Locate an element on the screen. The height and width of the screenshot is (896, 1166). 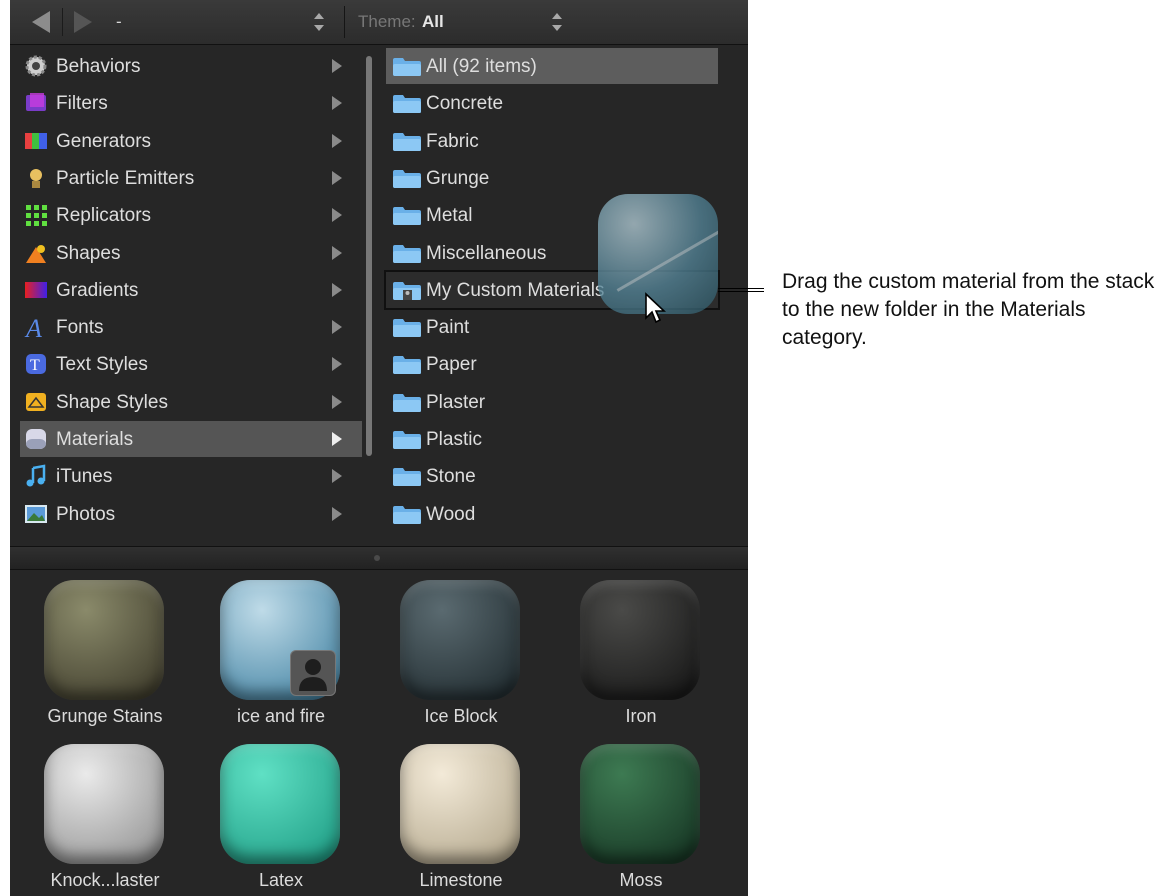
category-item-replicators: Replicators is located at coordinates (191, 215).